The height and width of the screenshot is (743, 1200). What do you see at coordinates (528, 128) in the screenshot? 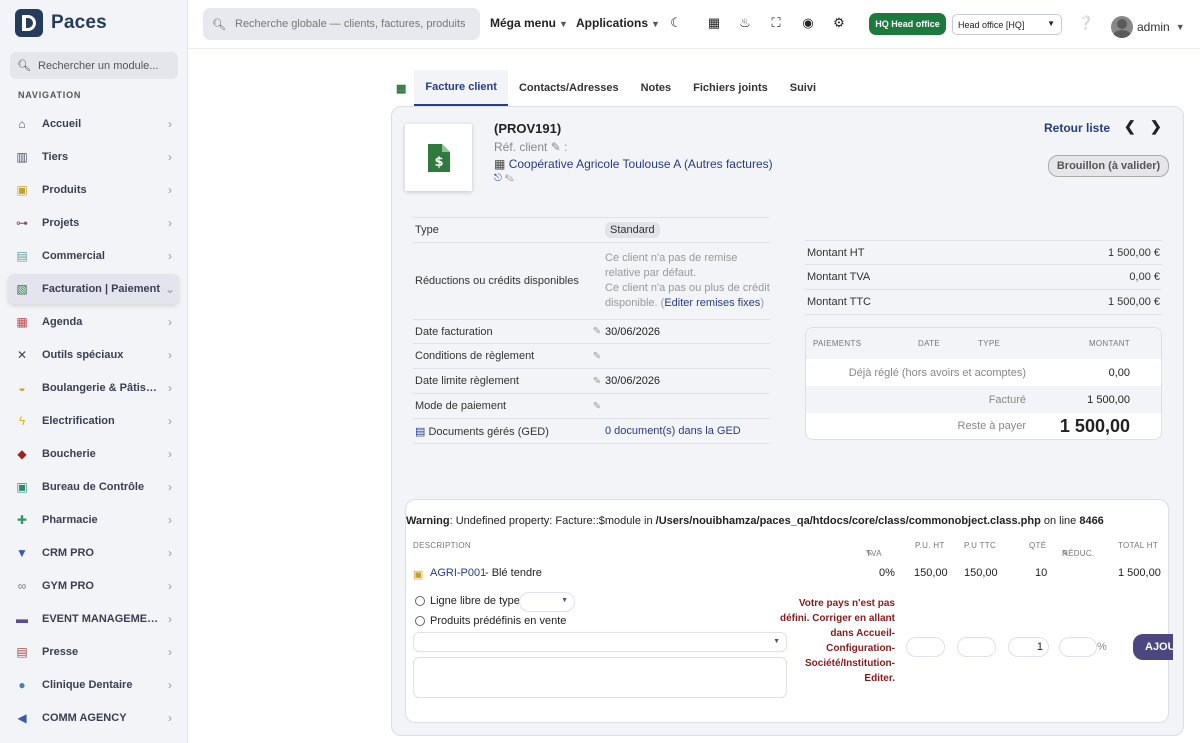
I see `invoice-ref: (PROV191)` at bounding box center [528, 128].